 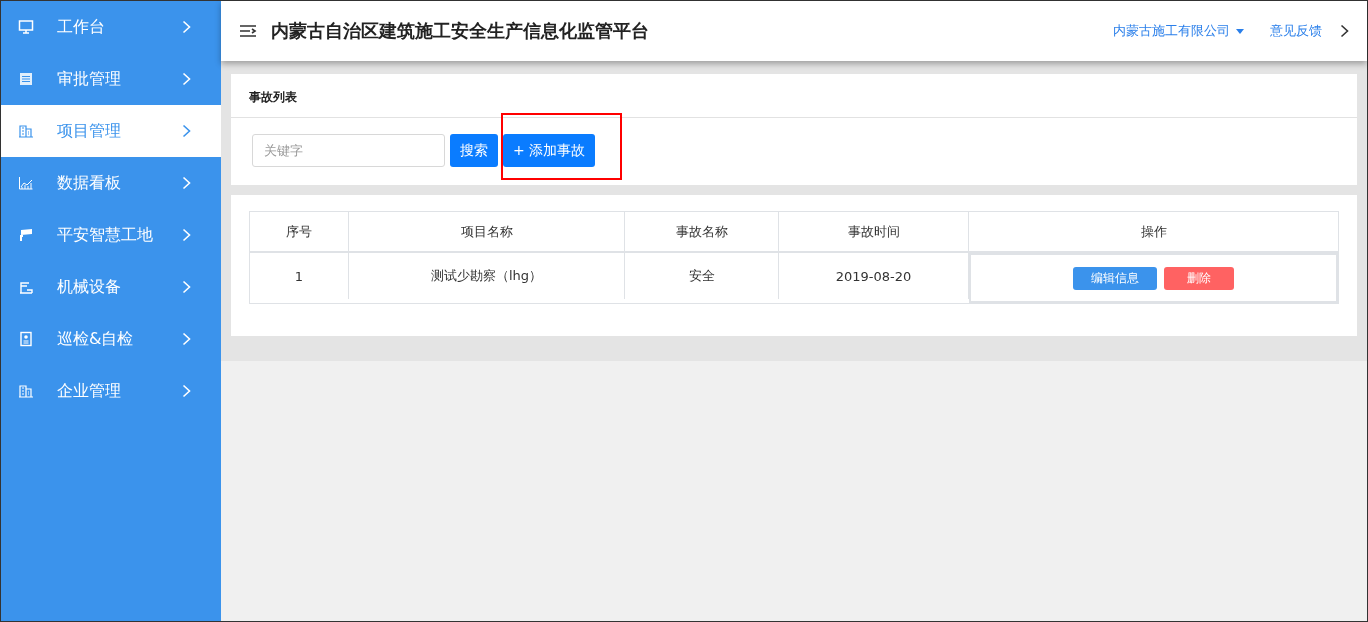 What do you see at coordinates (1178, 31) in the screenshot?
I see `company-dropdown: 内蒙古施工有限公司` at bounding box center [1178, 31].